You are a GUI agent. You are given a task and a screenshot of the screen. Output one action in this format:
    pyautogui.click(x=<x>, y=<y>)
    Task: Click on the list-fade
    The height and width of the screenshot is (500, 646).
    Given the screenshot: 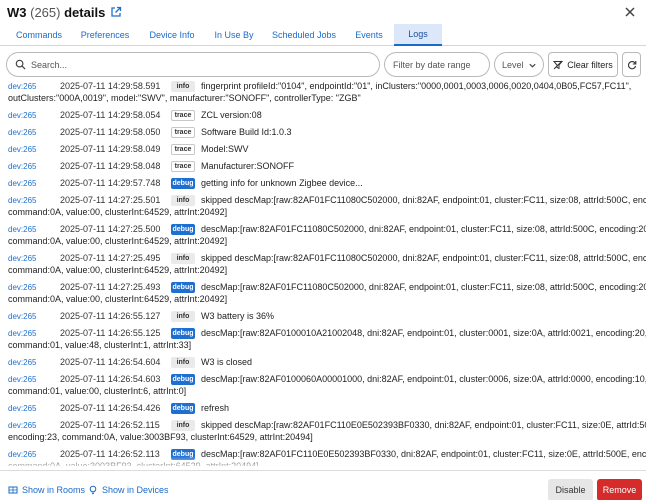 What is the action you would take?
    pyautogui.click(x=323, y=463)
    